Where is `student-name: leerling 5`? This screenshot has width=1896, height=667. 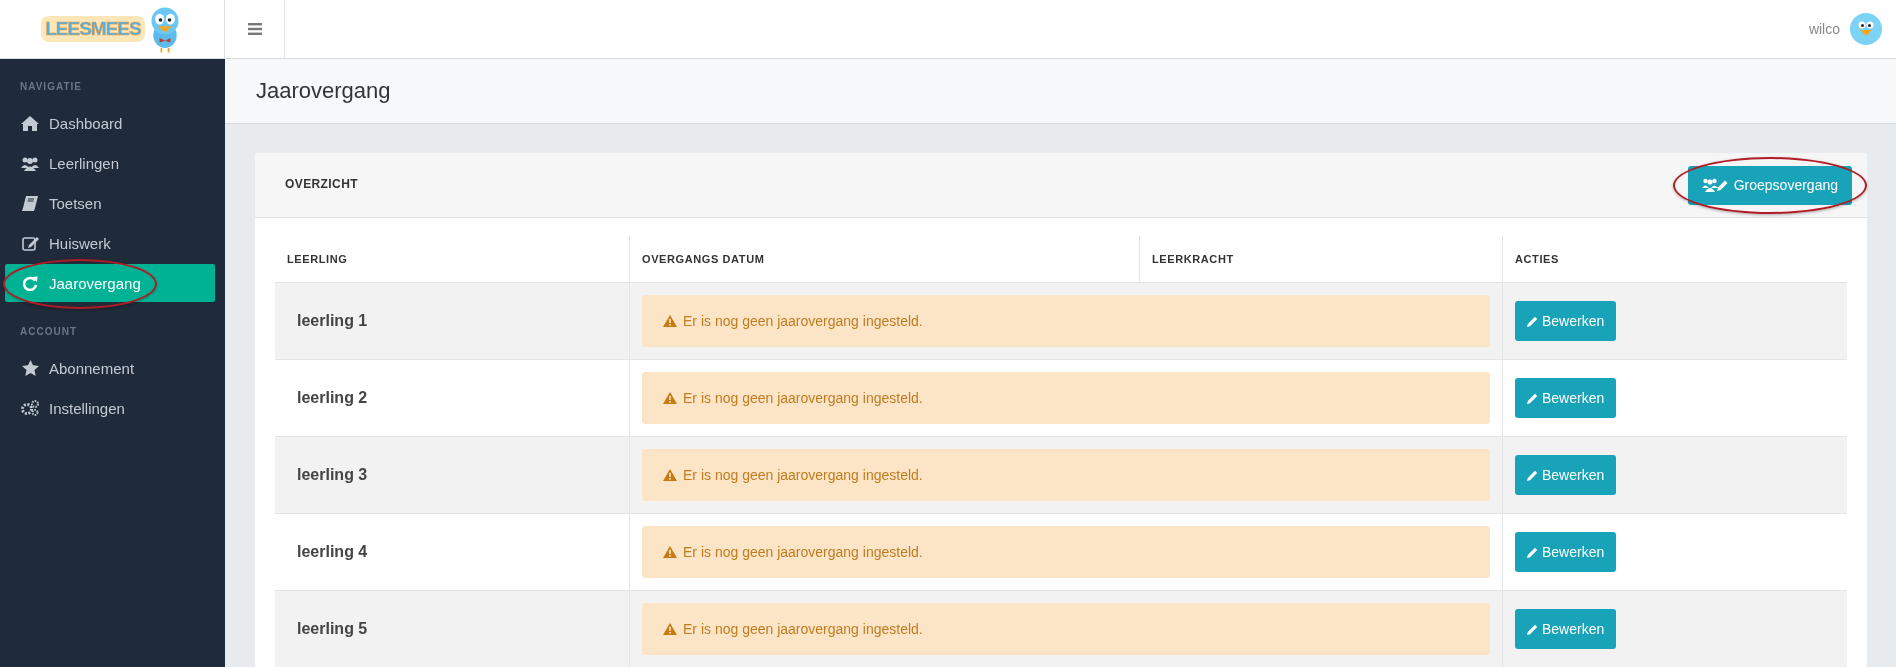 student-name: leerling 5 is located at coordinates (332, 629).